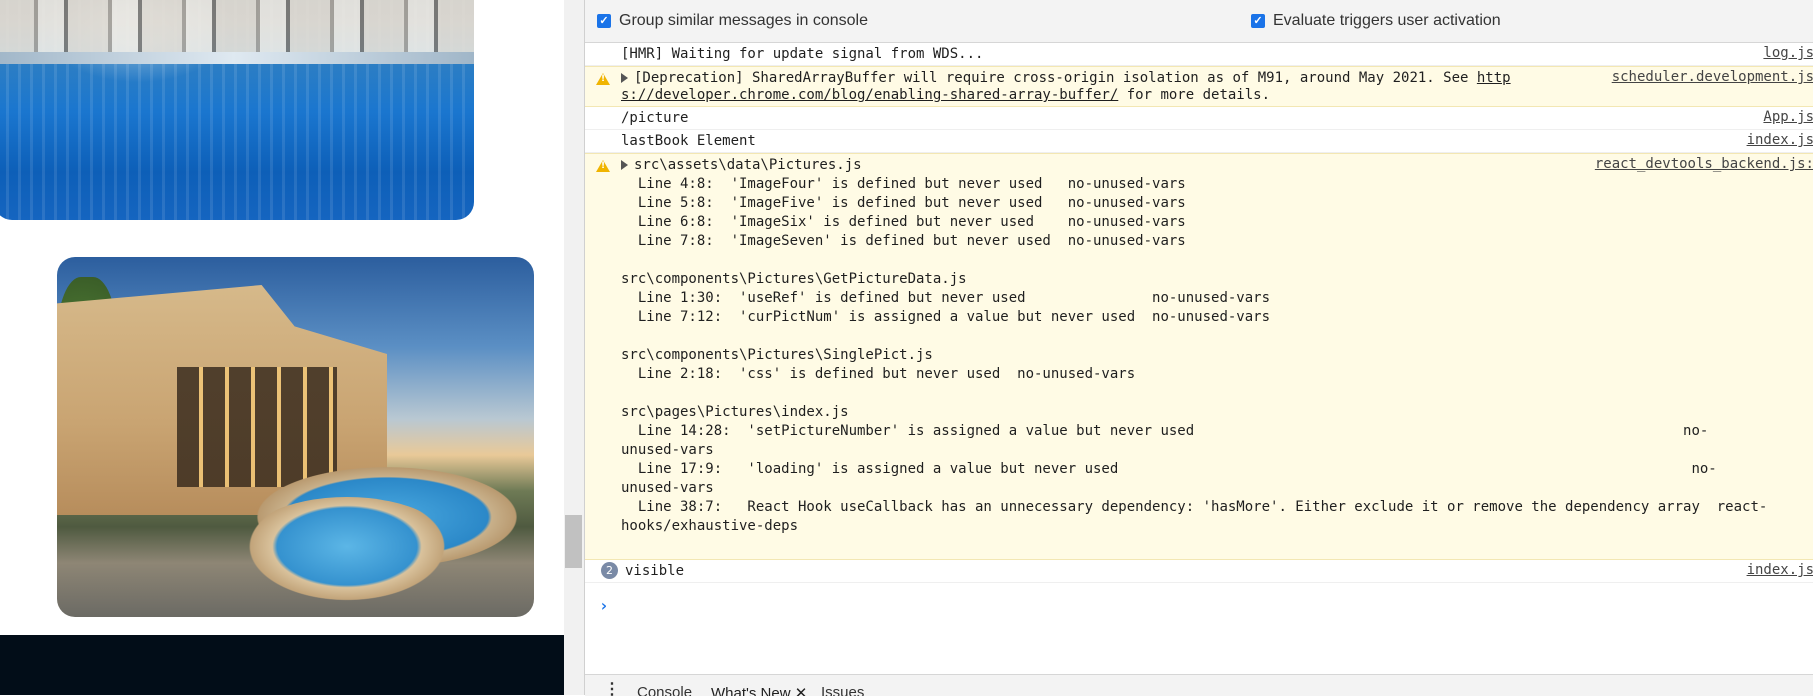 Image resolution: width=1813 pixels, height=696 pixels. Describe the element at coordinates (1788, 117) in the screenshot. I see `message-source-link: App.js` at that location.